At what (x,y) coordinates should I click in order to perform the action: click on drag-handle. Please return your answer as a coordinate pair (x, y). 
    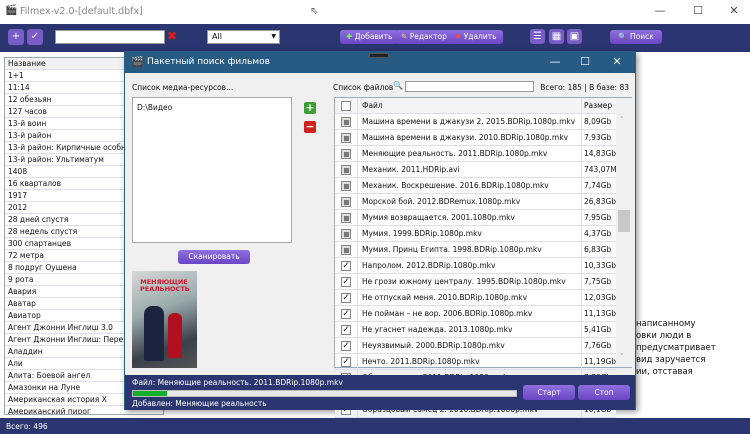
    Looking at the image, I should click on (379, 55).